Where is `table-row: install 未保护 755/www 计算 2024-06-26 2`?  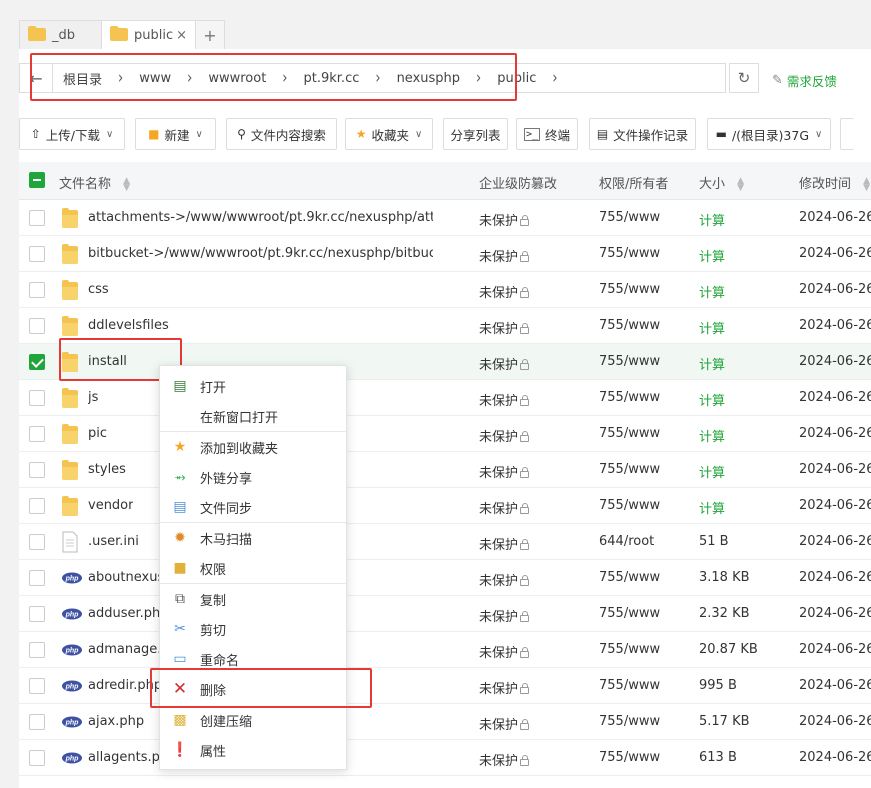
table-row: install 未保护 755/www 计算 2024-06-26 2 is located at coordinates (445, 362).